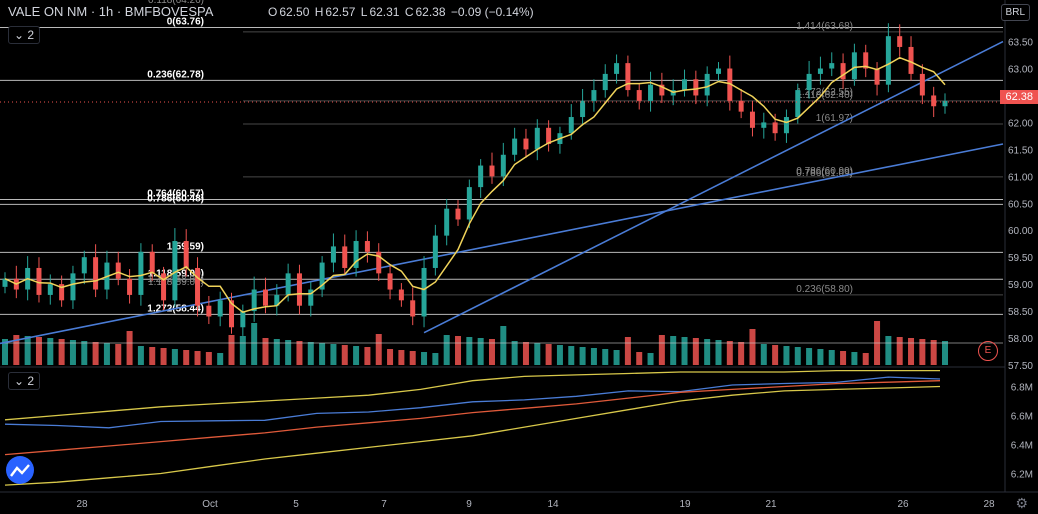 The width and height of the screenshot is (1038, 514). What do you see at coordinates (1020, 43) in the screenshot?
I see `price-tick-label: 63.50` at bounding box center [1020, 43].